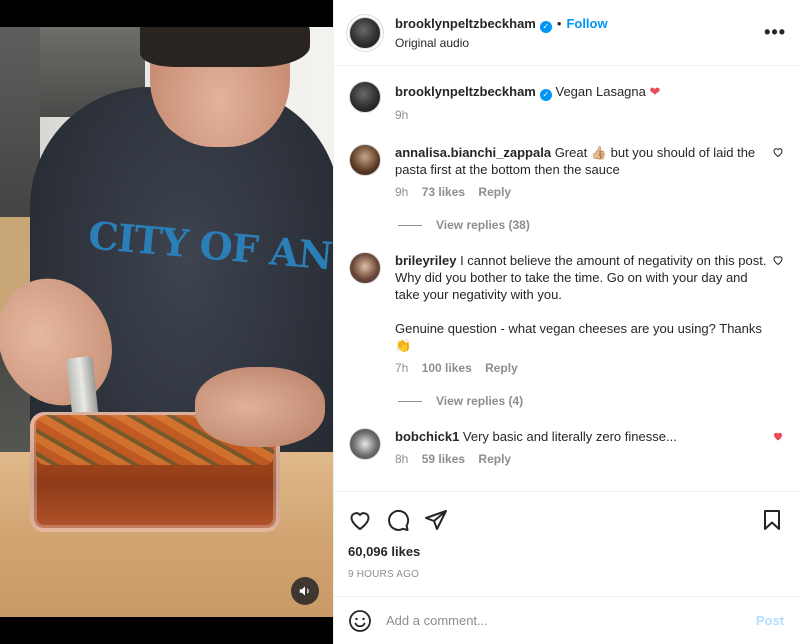  What do you see at coordinates (778, 436) in the screenshot?
I see `heart-filled-icon` at bounding box center [778, 436].